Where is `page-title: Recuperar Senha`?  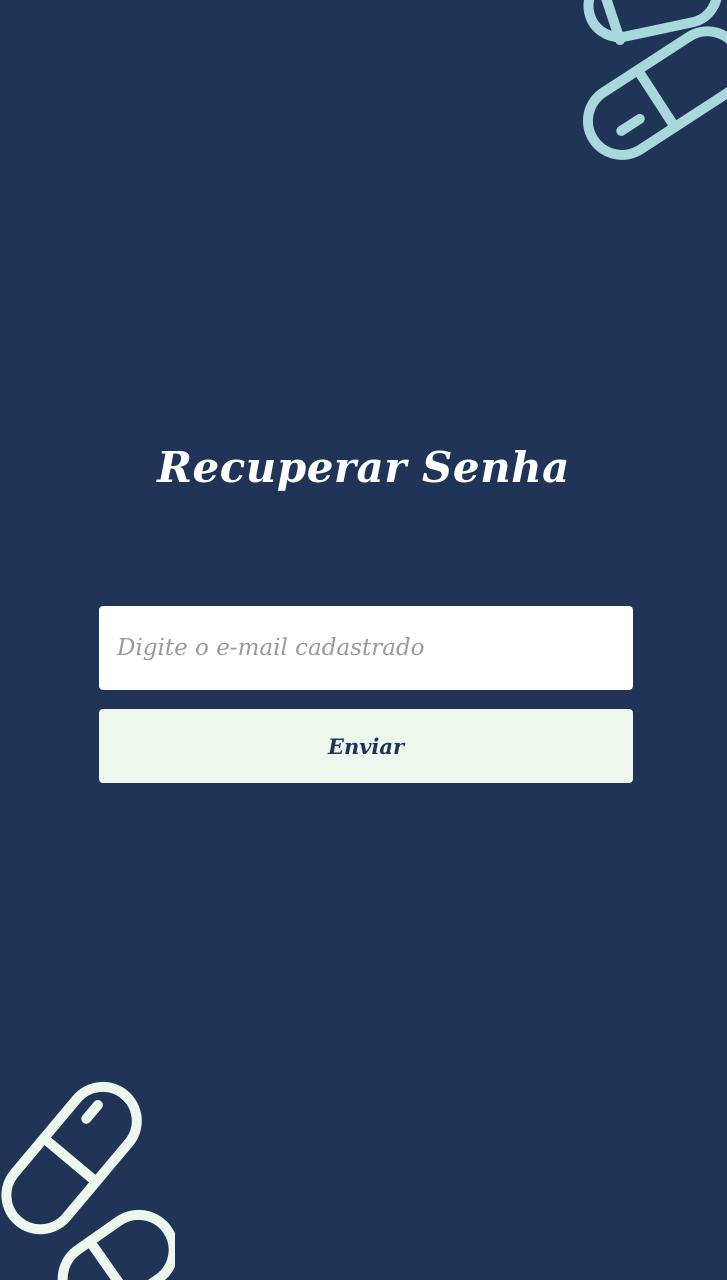
page-title: Recuperar Senha is located at coordinates (363, 467).